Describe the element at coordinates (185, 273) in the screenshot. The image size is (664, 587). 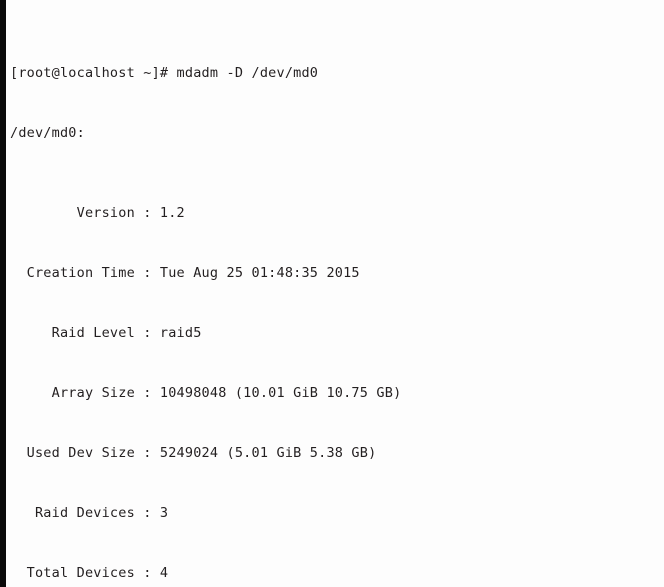
I see `detail-line-creation-time: Creation Time : Tue Aug 25 01:48:35 2015` at that location.